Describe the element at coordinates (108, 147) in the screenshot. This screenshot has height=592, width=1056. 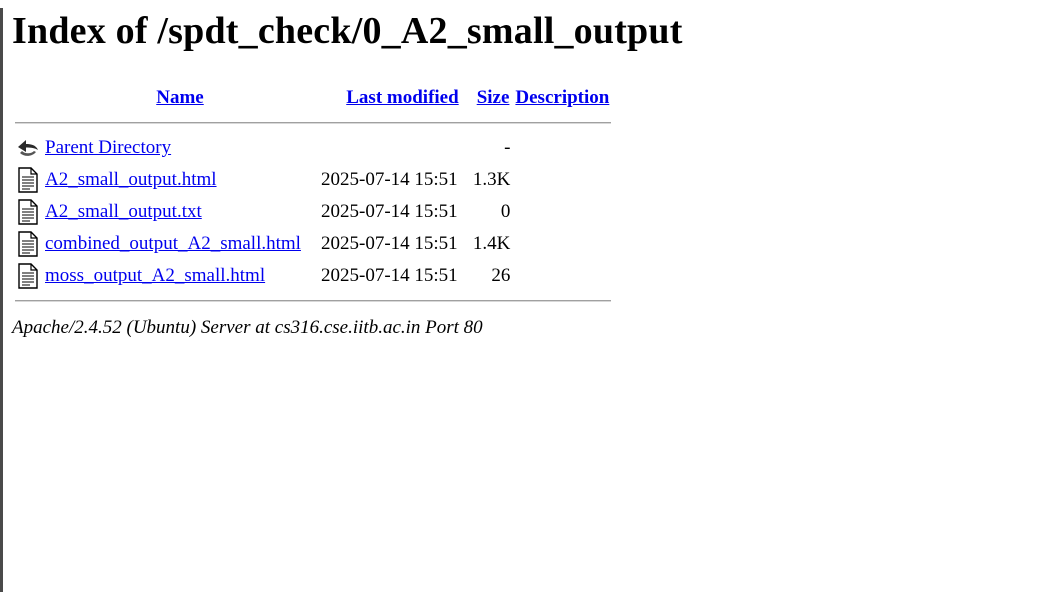
I see `parent-directory-link: Parent Directory` at that location.